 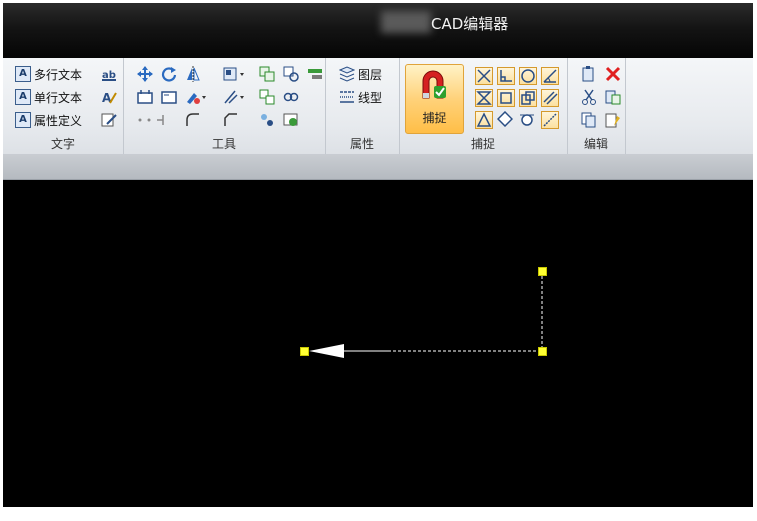 What do you see at coordinates (62, 144) in the screenshot?
I see `text-group-label: 文字` at bounding box center [62, 144].